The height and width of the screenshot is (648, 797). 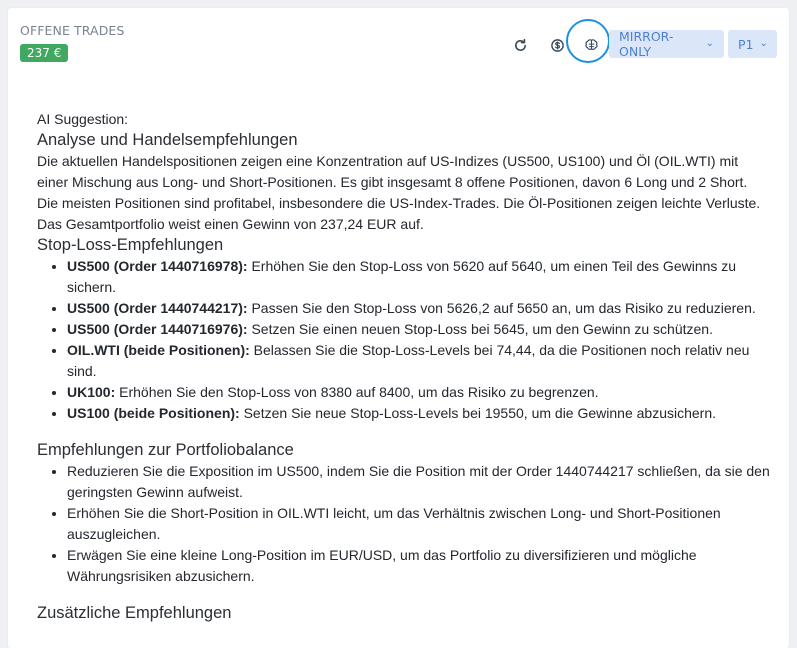 I want to click on refresh-button, so click(x=520, y=45).